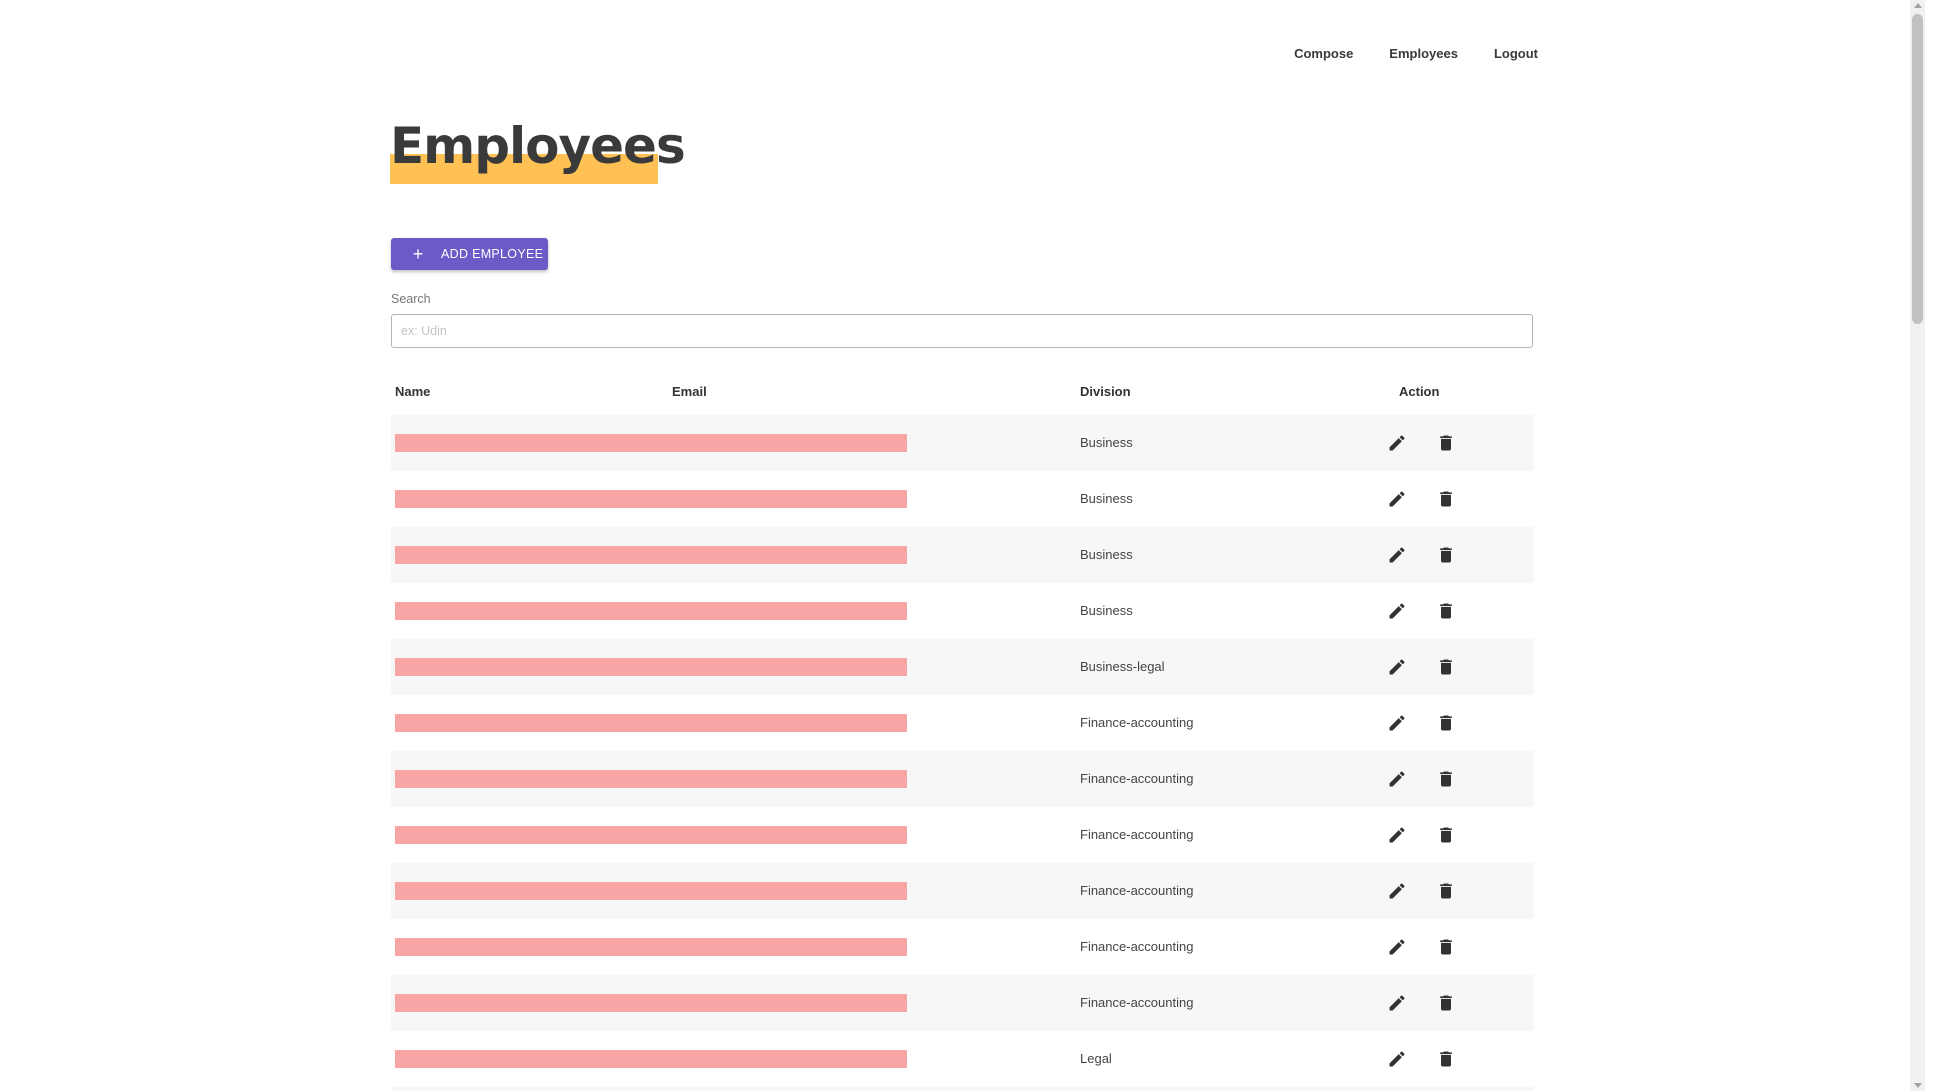 The image size is (1940, 1091). What do you see at coordinates (1918, 5) in the screenshot?
I see `scroll-up-arrow-icon` at bounding box center [1918, 5].